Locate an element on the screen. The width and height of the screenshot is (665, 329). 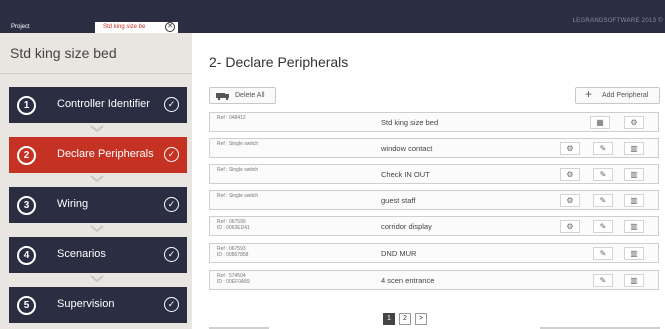
grid-icon: ▦ is located at coordinates (600, 122).